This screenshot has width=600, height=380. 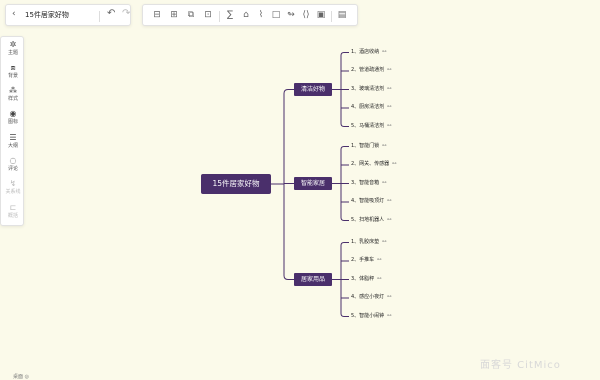 What do you see at coordinates (236, 184) in the screenshot?
I see `mindmap-root-node: 15件居家好物` at bounding box center [236, 184].